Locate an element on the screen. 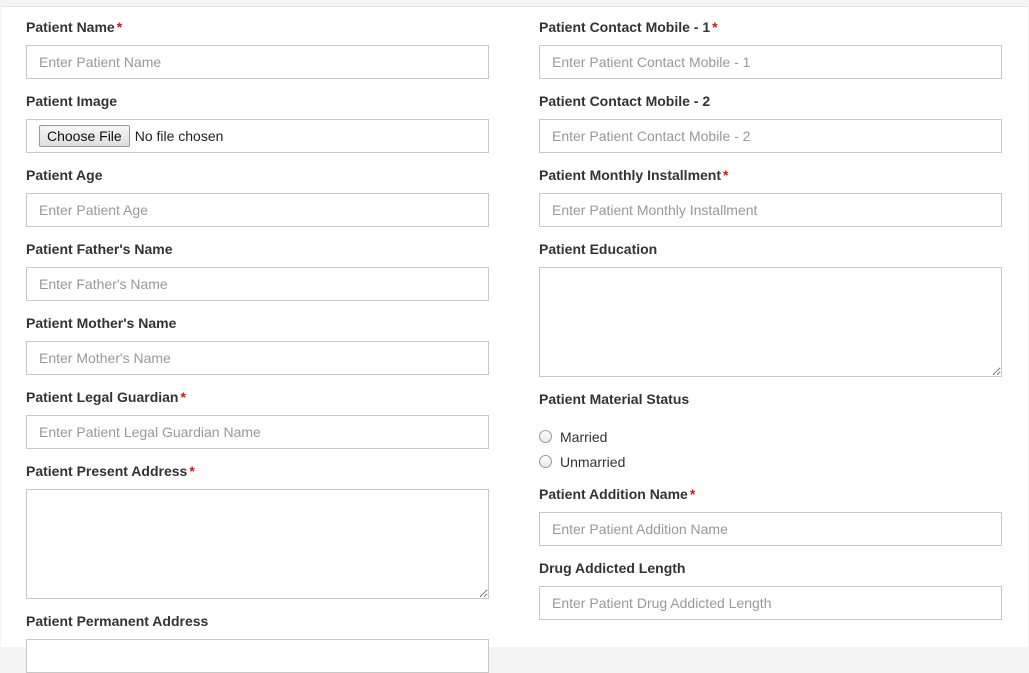 The image size is (1029, 673). radio-label: Unmarried is located at coordinates (593, 461).